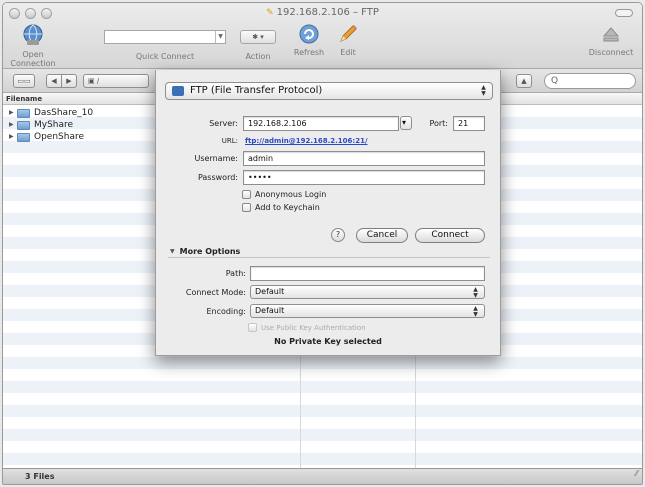 The width and height of the screenshot is (645, 487). Describe the element at coordinates (307, 327) in the screenshot. I see `public-key-checkbox: Use Public Key Authentication` at that location.